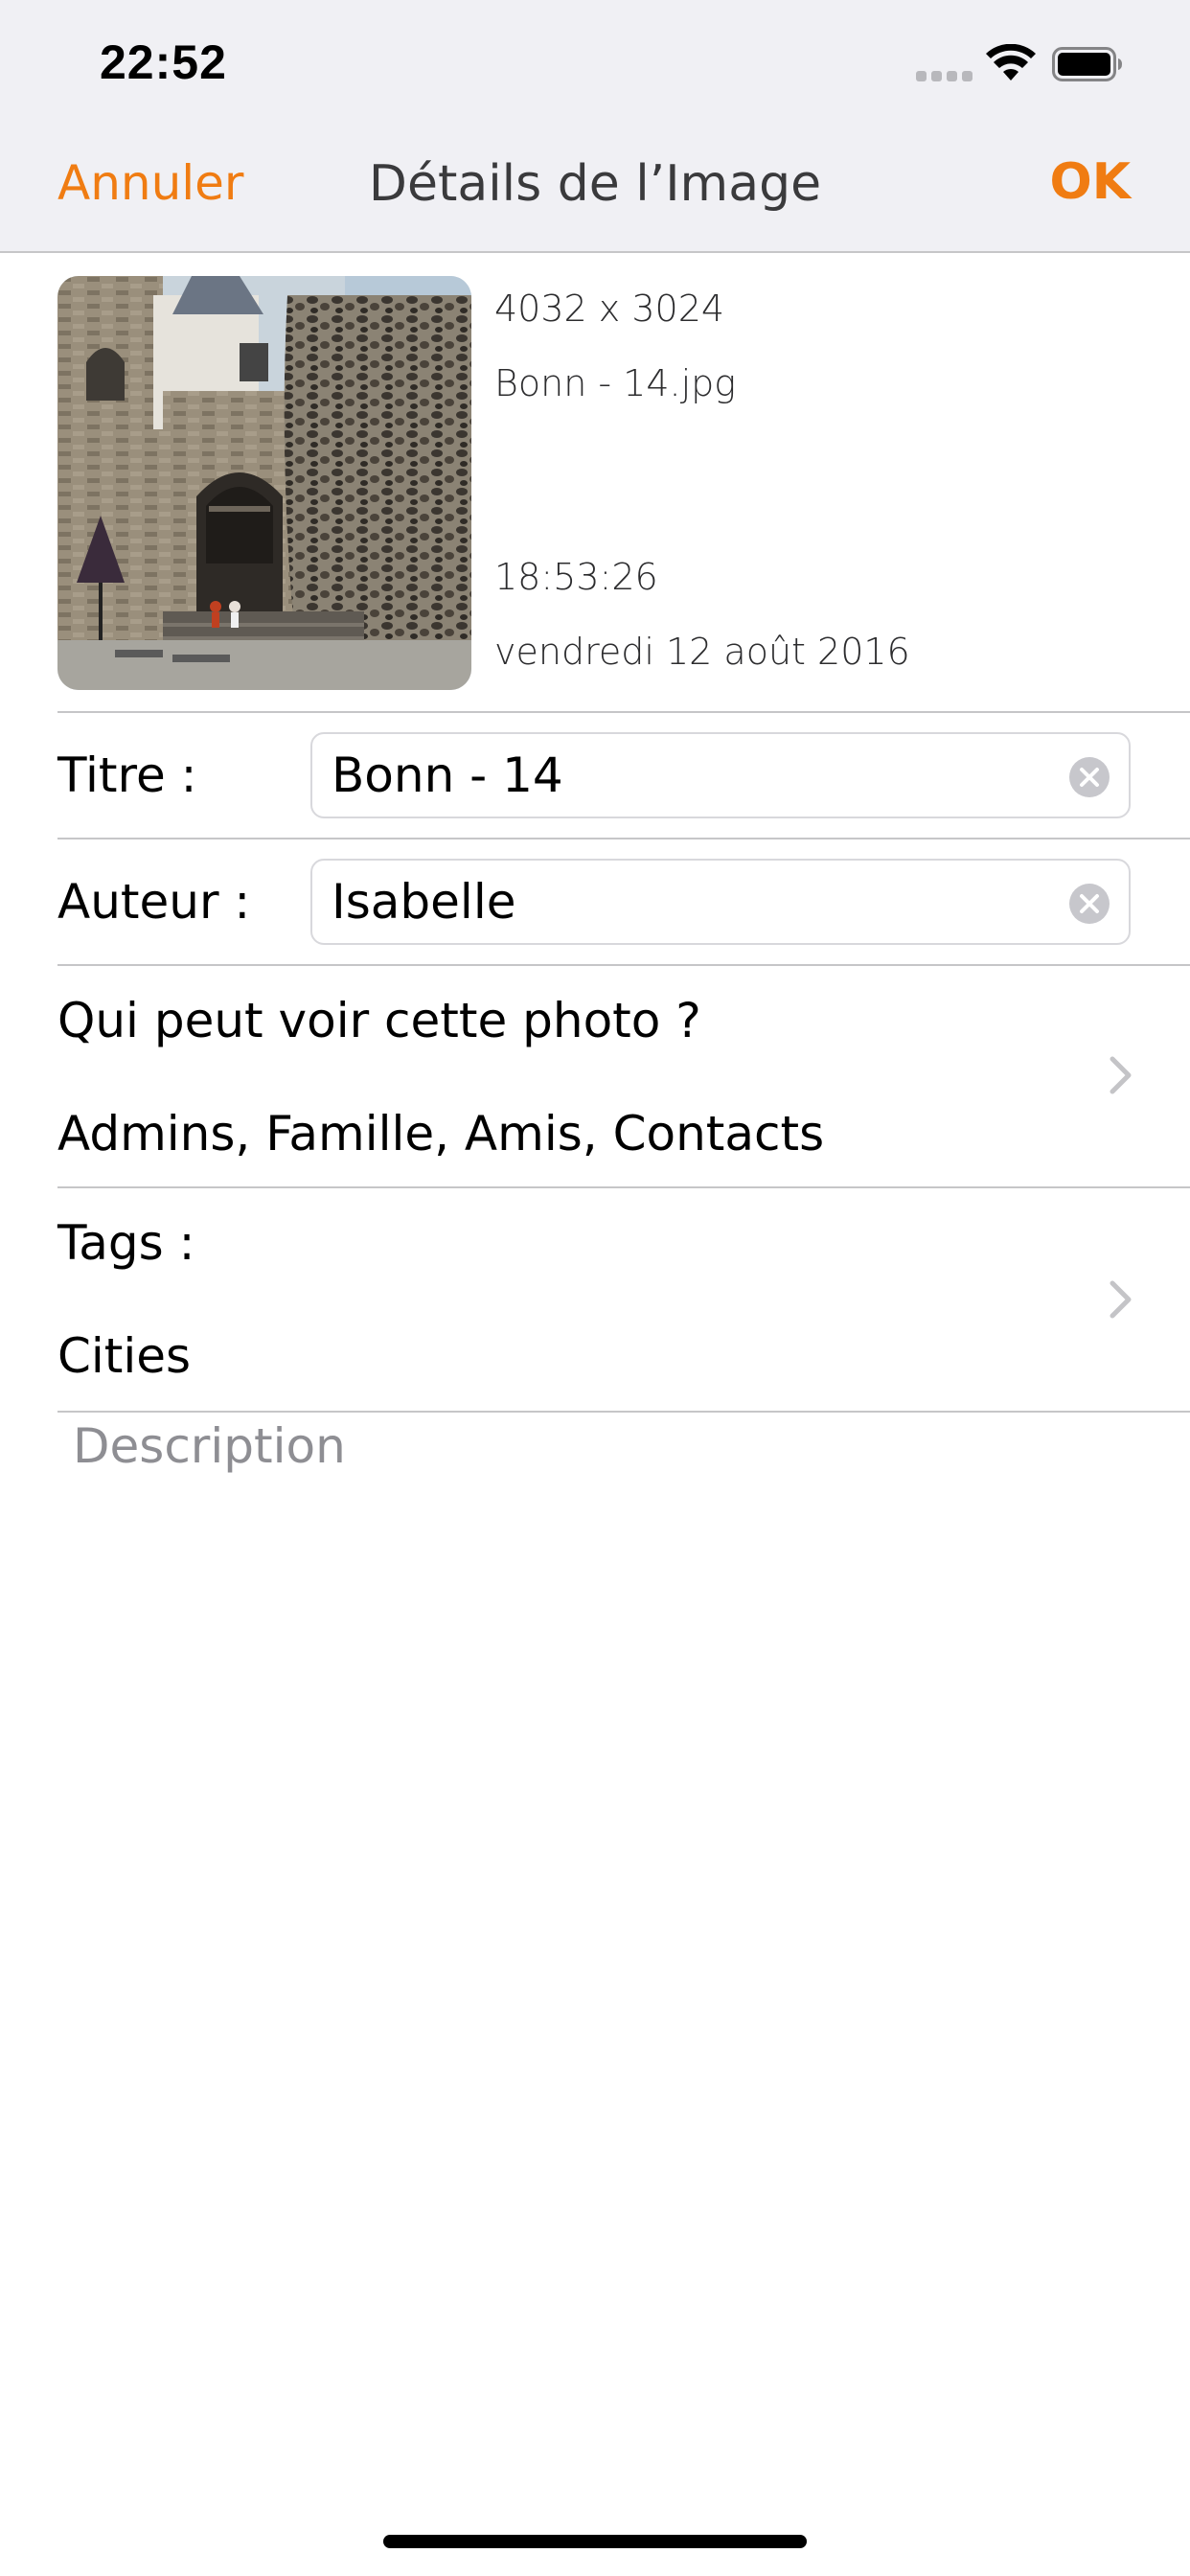 The image size is (1190, 2576). I want to click on image-dimensions: 4032 x 3024, so click(609, 309).